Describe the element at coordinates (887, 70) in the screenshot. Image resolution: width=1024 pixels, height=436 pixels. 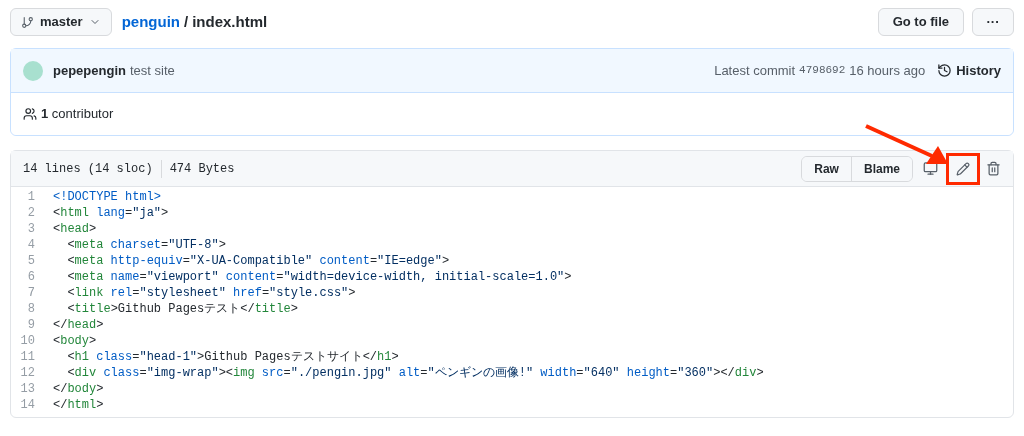
I see `commit-time: 16 hours ago` at that location.